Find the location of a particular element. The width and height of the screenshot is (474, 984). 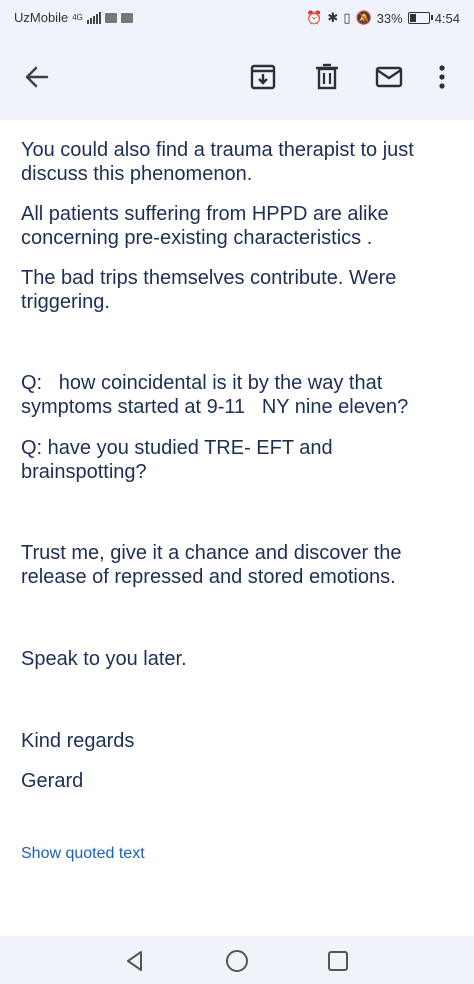

clock: 4:54 is located at coordinates (447, 18).